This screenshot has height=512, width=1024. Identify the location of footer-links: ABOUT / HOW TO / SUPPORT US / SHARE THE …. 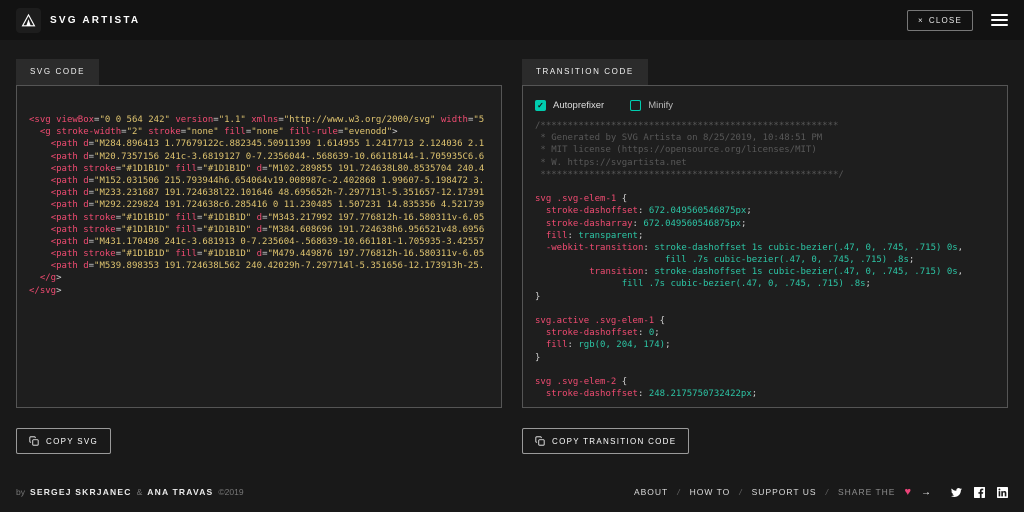
(821, 491).